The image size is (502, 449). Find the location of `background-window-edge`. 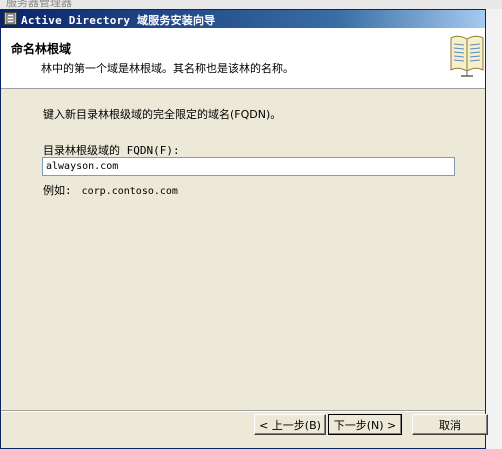

background-window-edge is located at coordinates (493, 229).